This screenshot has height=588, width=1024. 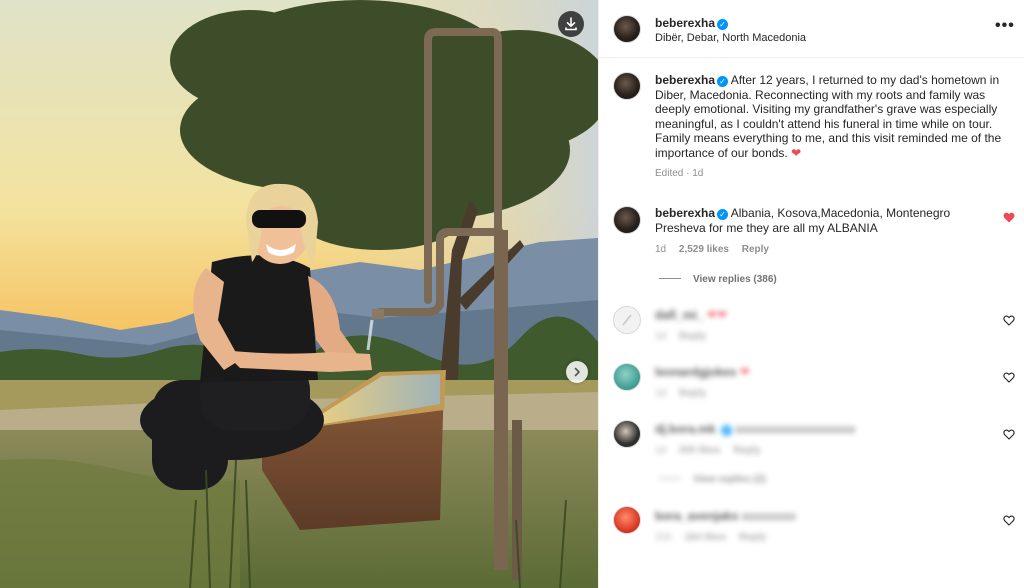 What do you see at coordinates (663, 537) in the screenshot?
I see `comment-time: 21h` at bounding box center [663, 537].